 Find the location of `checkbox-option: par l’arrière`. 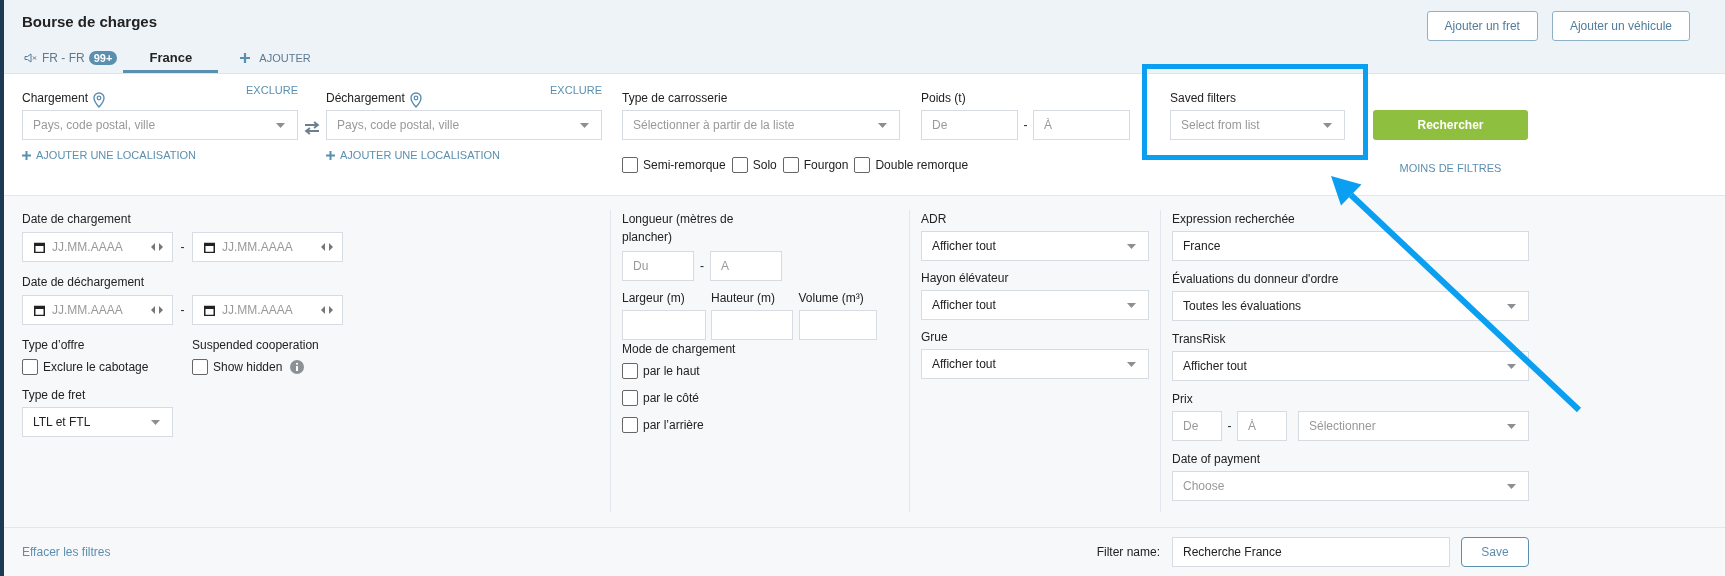

checkbox-option: par l’arrière is located at coordinates (663, 425).